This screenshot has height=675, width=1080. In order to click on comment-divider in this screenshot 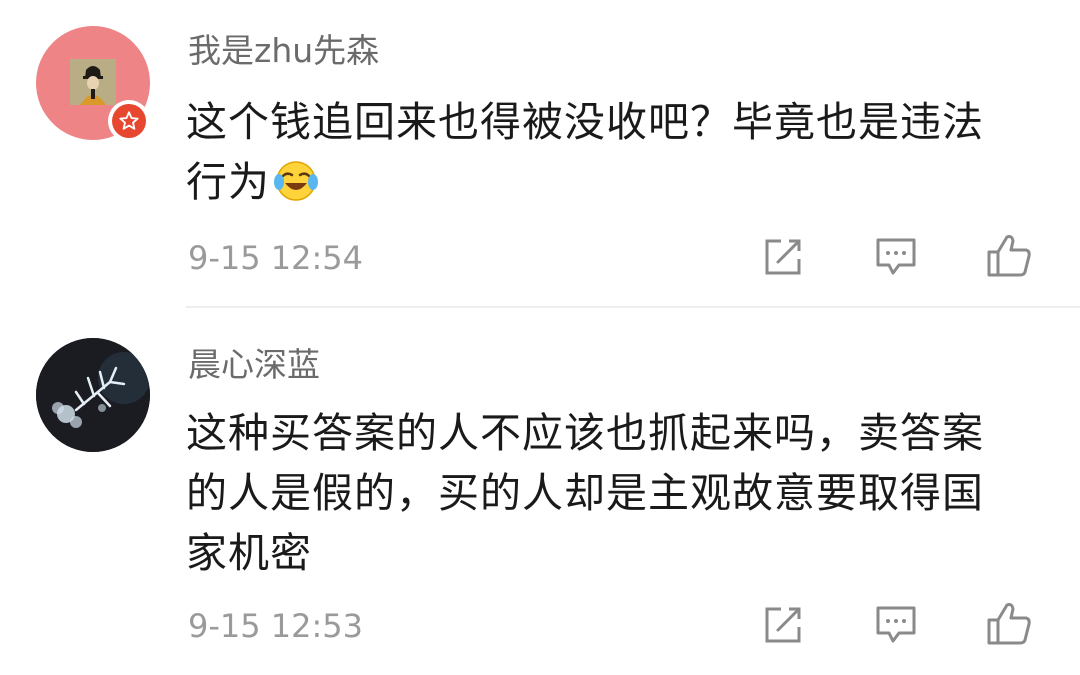, I will do `click(633, 307)`.